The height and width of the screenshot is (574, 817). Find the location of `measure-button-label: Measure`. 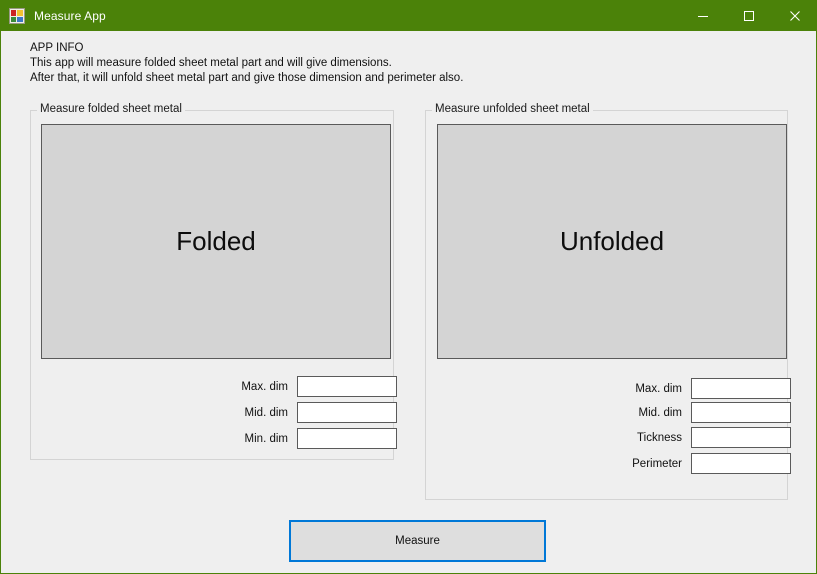

measure-button-label: Measure is located at coordinates (417, 541).